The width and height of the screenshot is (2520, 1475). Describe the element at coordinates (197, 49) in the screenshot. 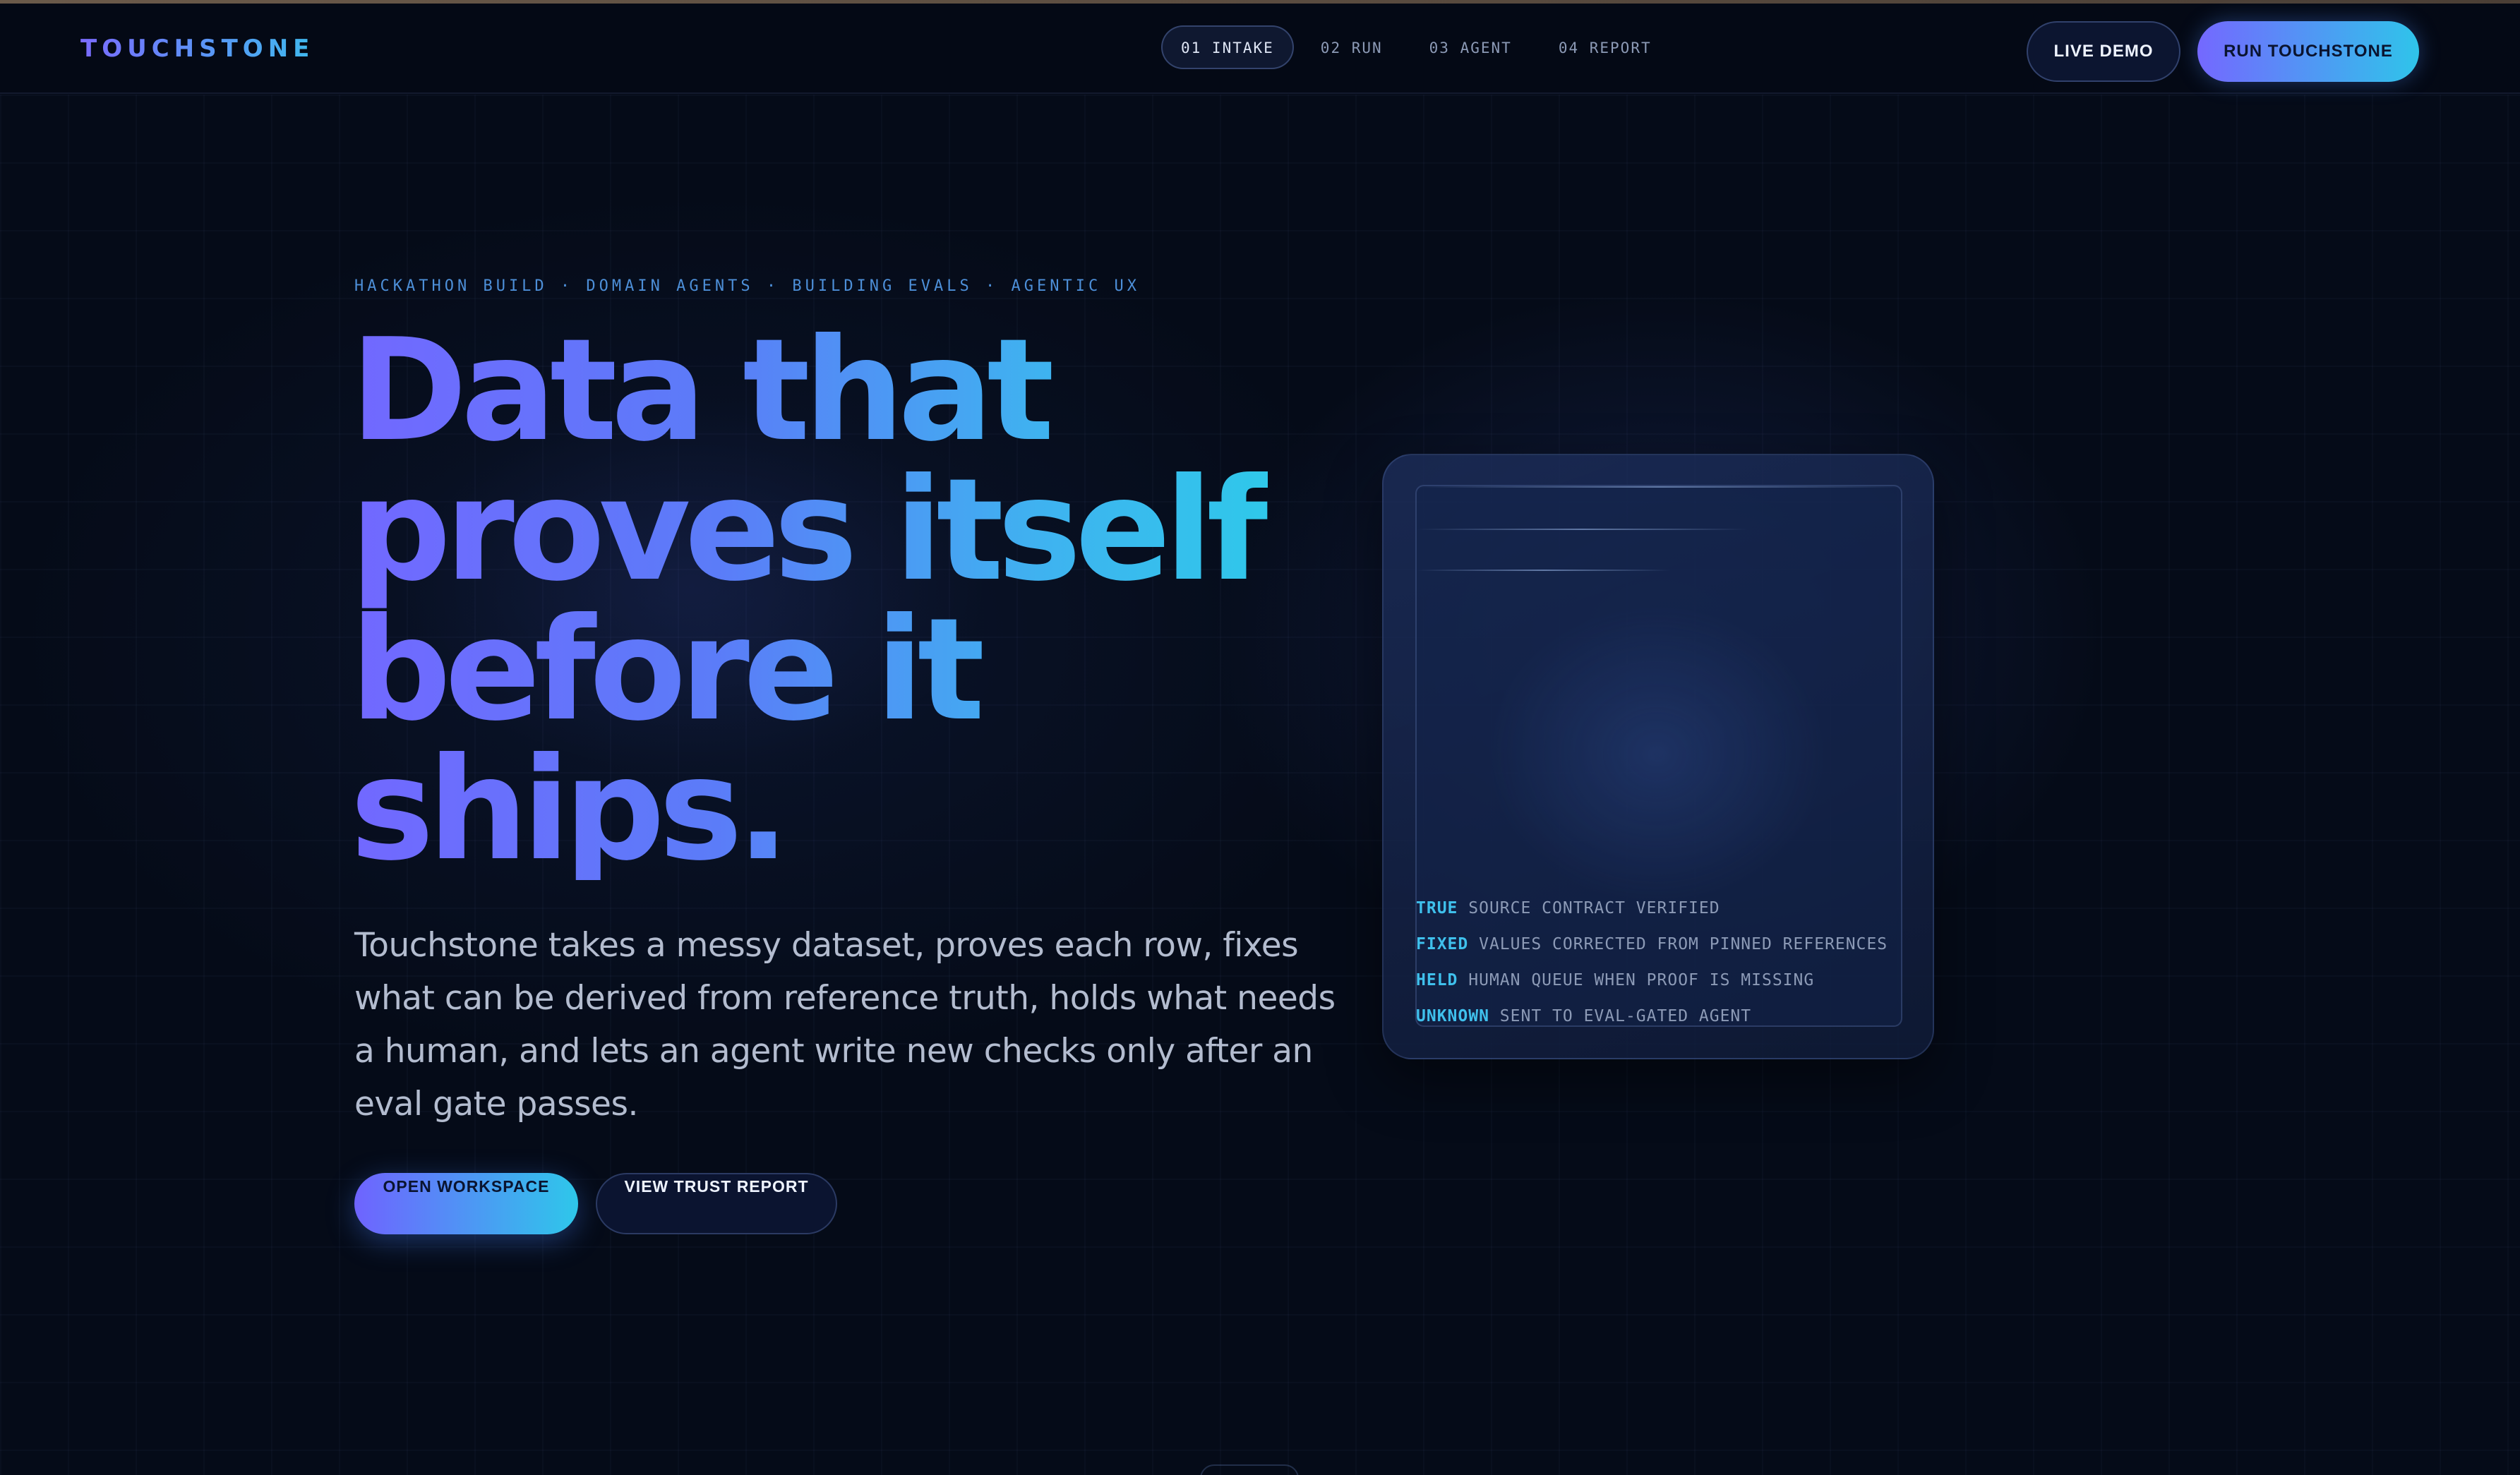

I see `brand-logo: TOUCHSTONE` at that location.